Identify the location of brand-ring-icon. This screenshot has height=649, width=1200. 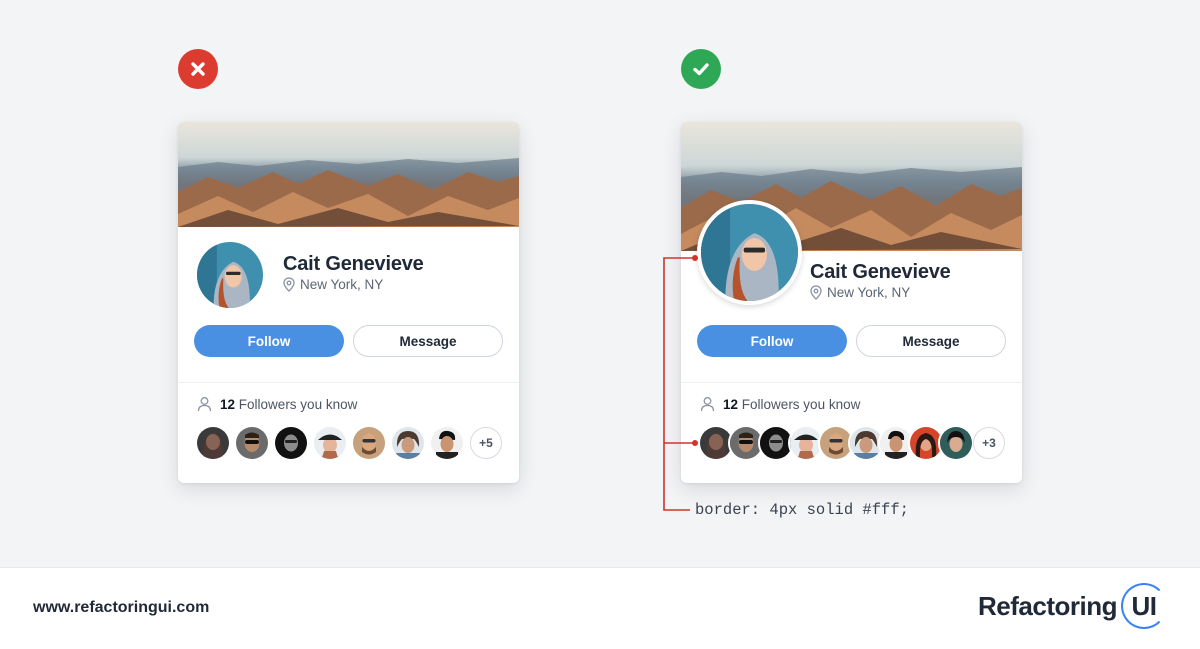
(1144, 606).